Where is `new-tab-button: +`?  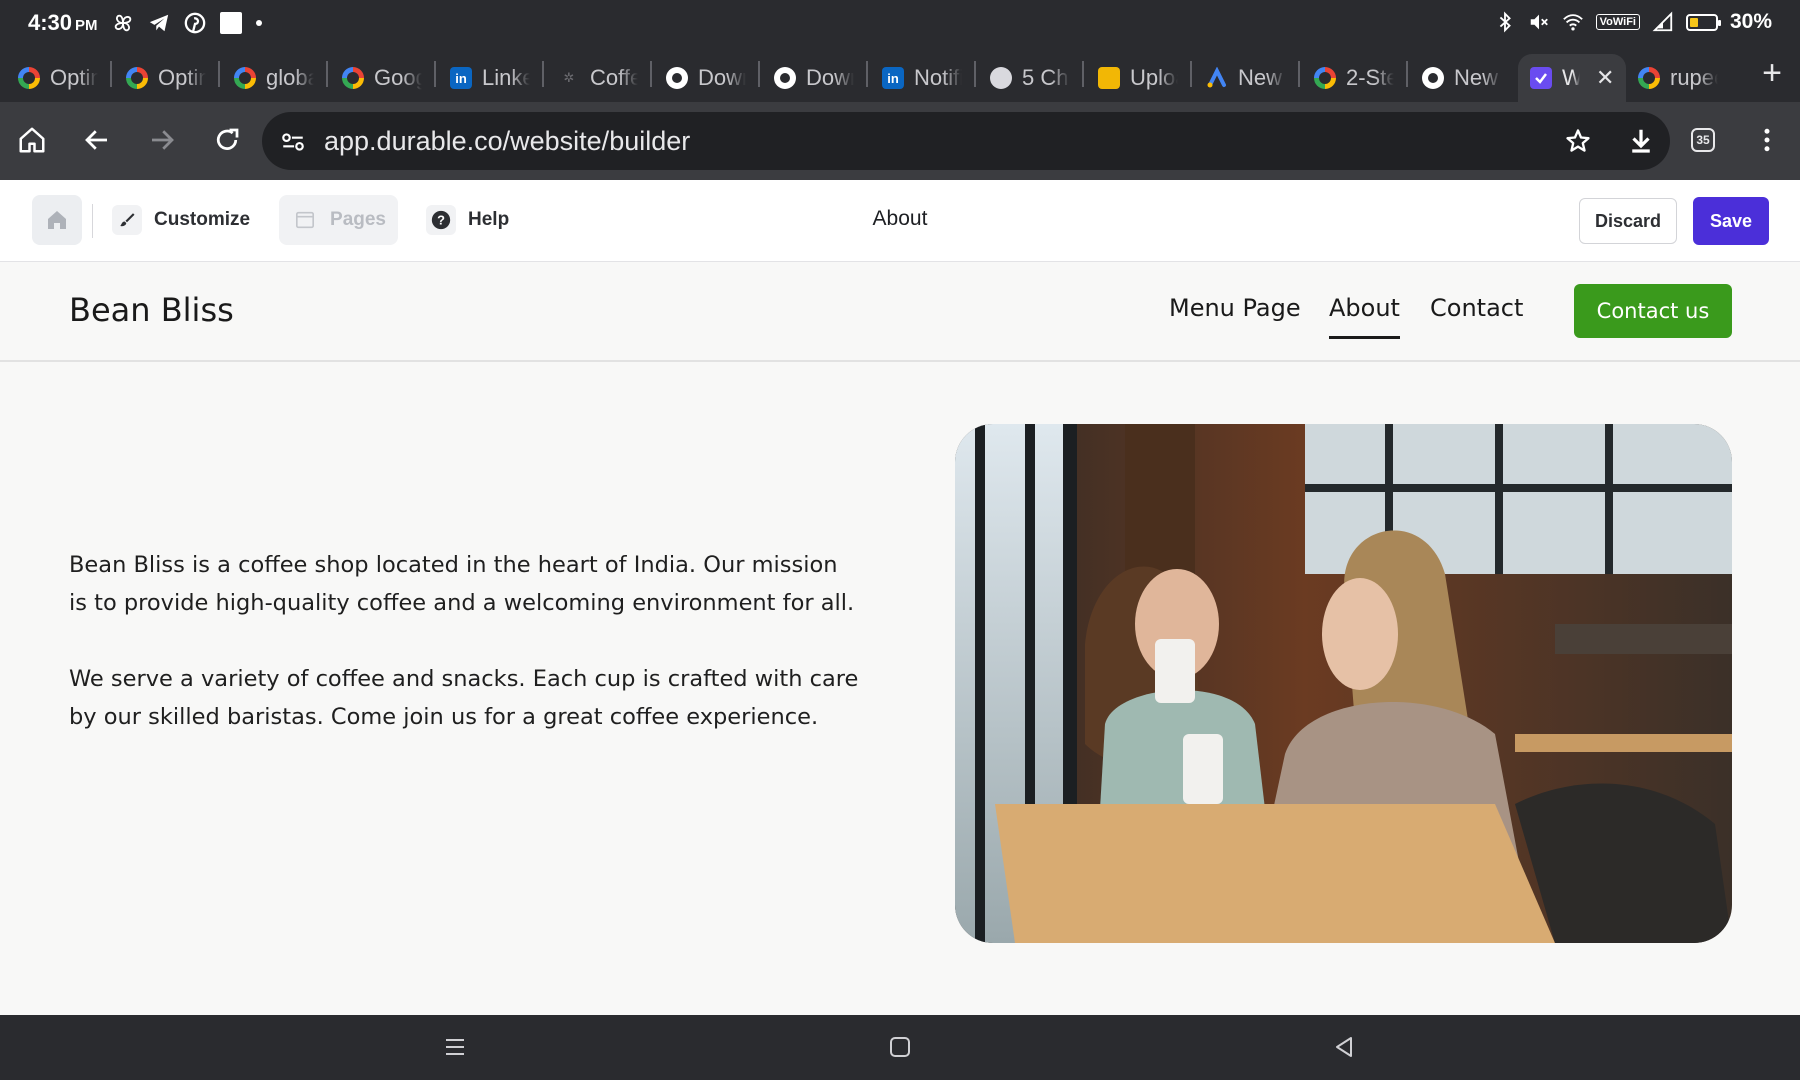 new-tab-button: + is located at coordinates (1772, 73).